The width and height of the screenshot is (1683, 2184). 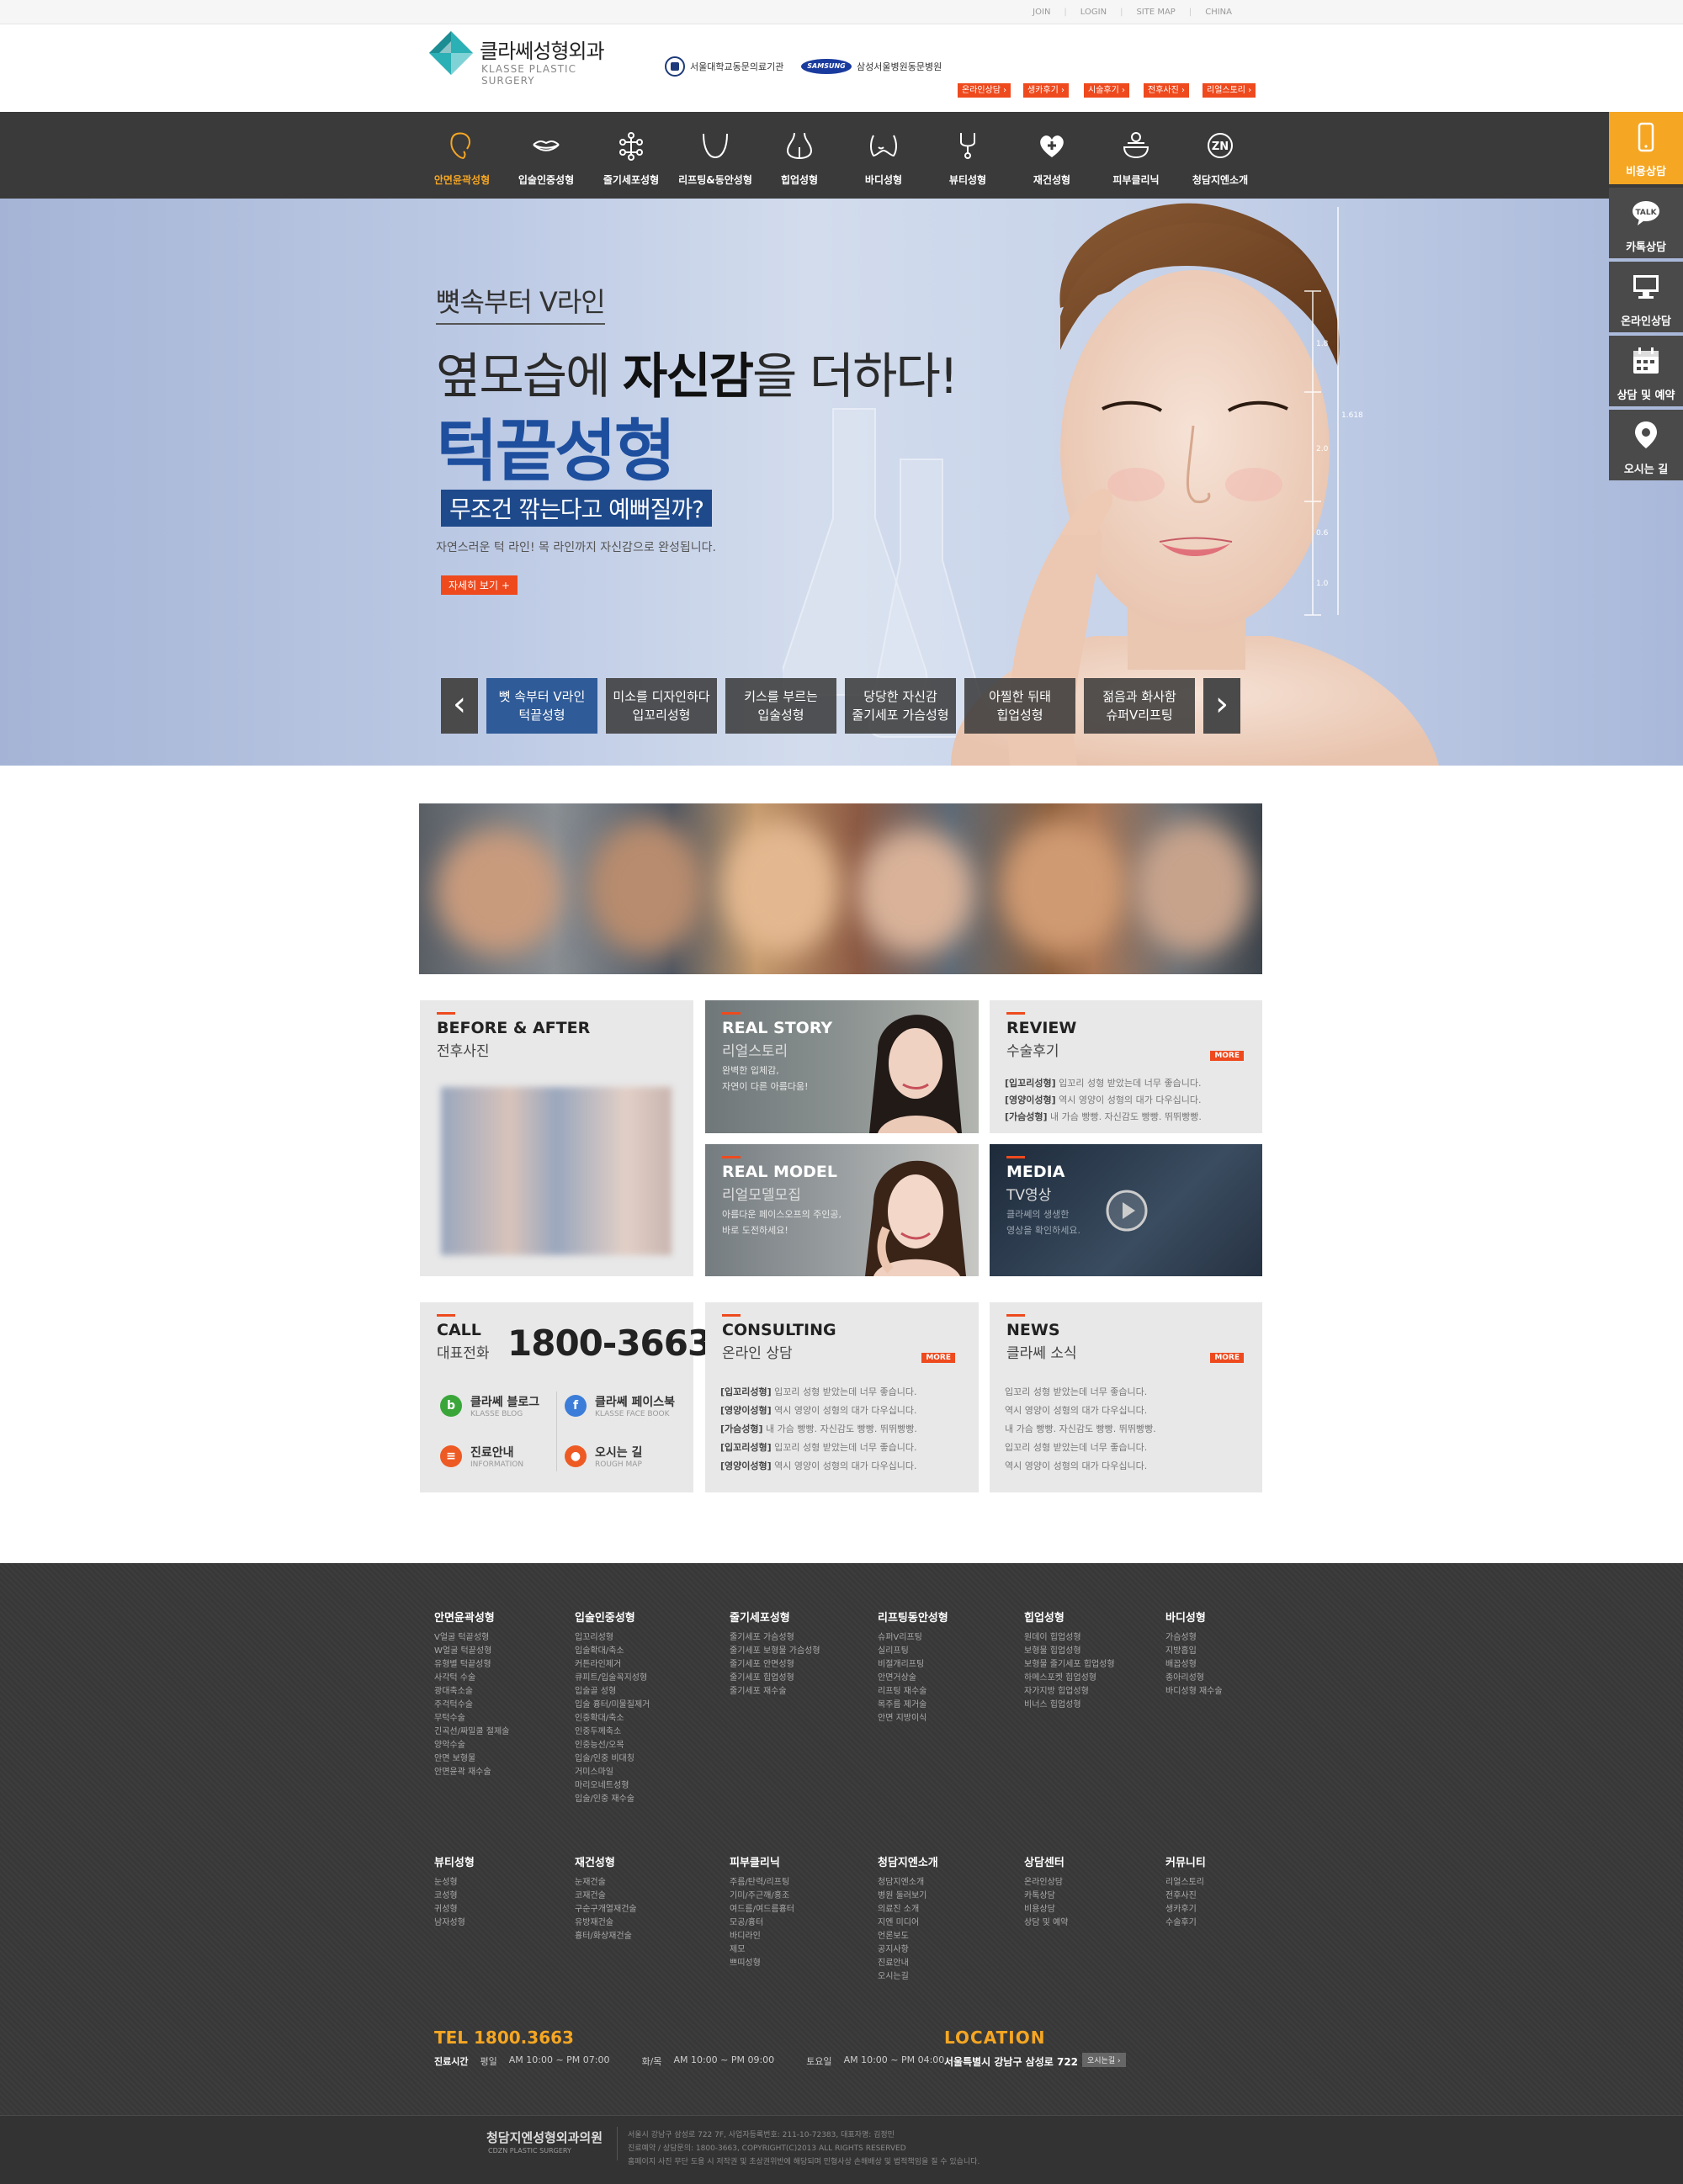 What do you see at coordinates (1232, 1692) in the screenshot?
I see `footer-link: 바디성형 재수술` at bounding box center [1232, 1692].